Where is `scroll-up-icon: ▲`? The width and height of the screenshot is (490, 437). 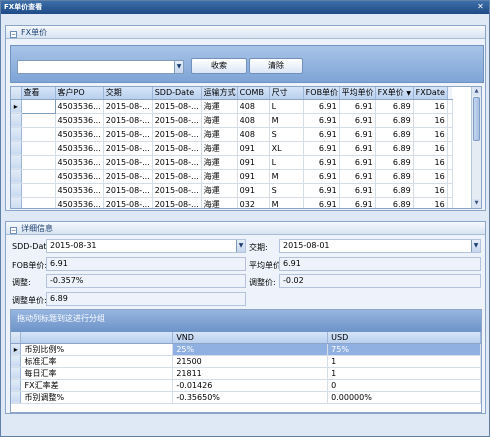
scroll-up-icon: ▲ is located at coordinates (476, 91).